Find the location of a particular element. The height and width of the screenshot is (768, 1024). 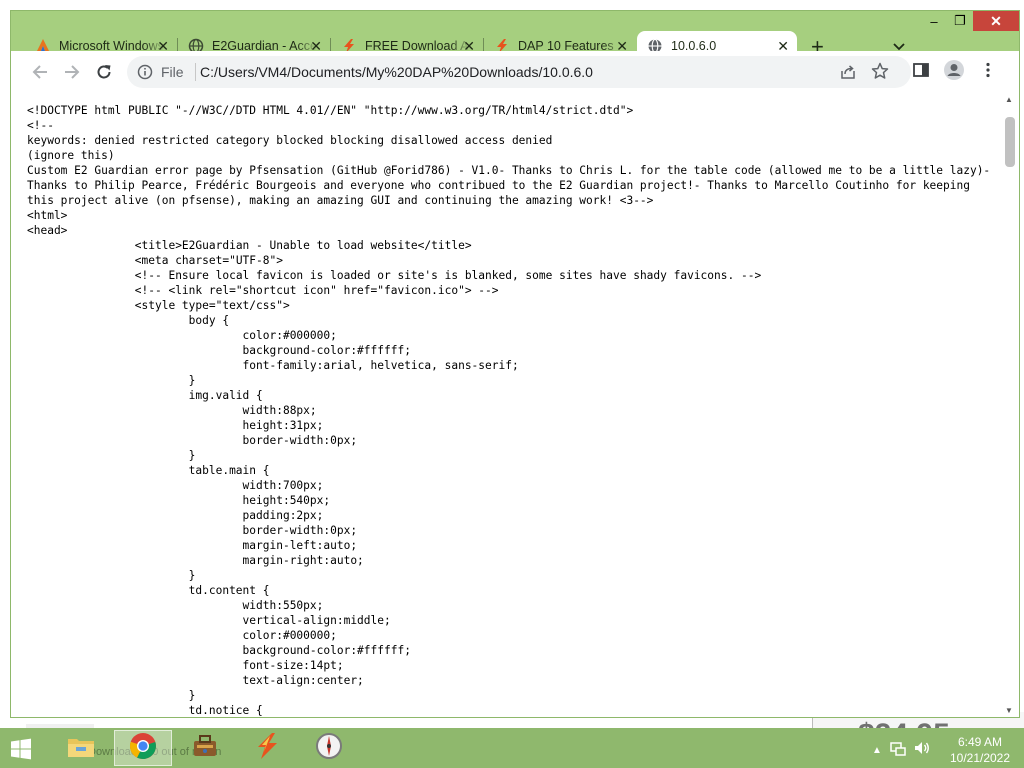

back-arrow-icon is located at coordinates (39, 72).